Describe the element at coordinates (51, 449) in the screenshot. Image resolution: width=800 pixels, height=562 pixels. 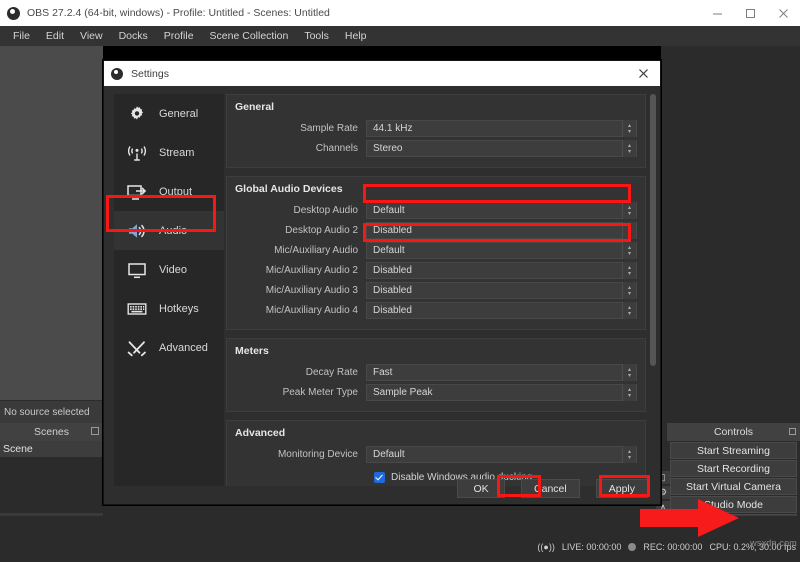
I see `list-item: Scene` at that location.